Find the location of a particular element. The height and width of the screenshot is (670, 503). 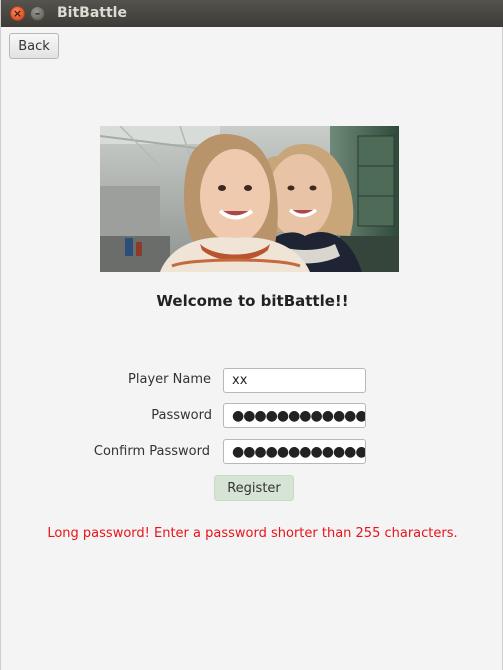

minimize-icon: – is located at coordinates (37, 13).